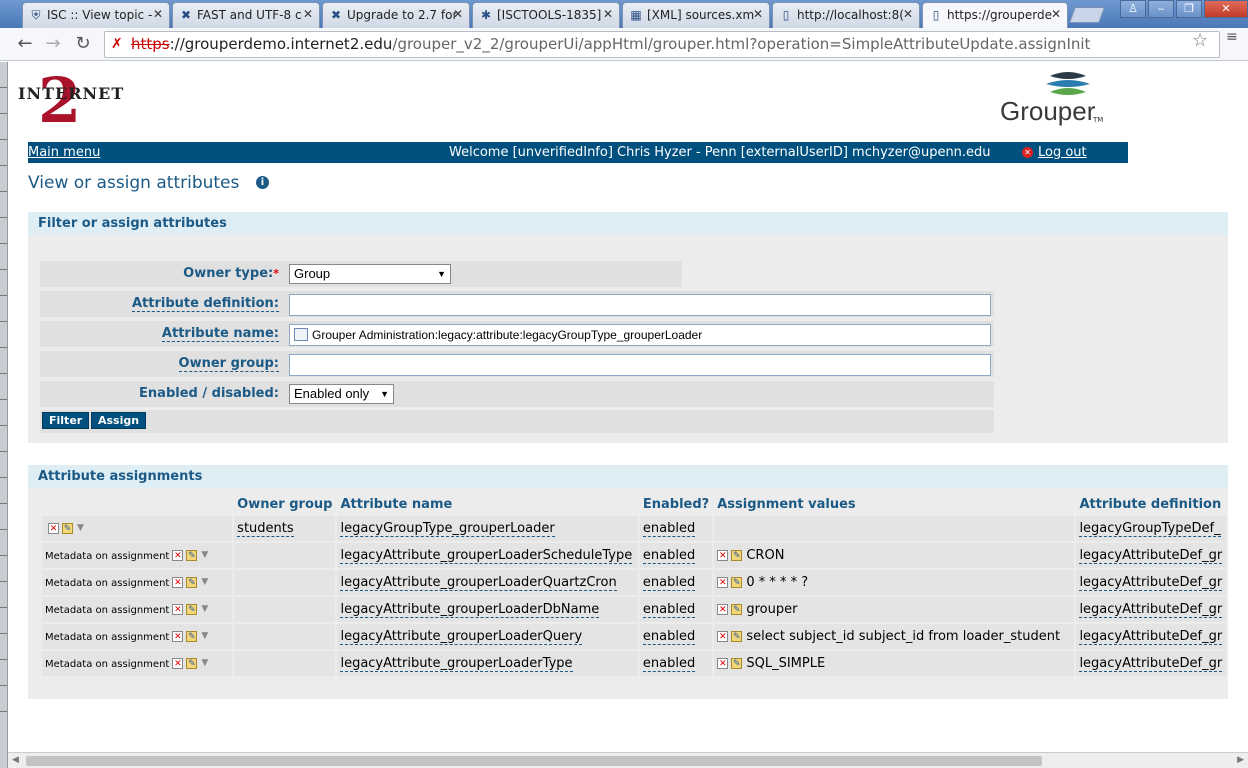 This screenshot has width=1248, height=768. Describe the element at coordinates (1133, 9) in the screenshot. I see `user-icon: ♙` at that location.